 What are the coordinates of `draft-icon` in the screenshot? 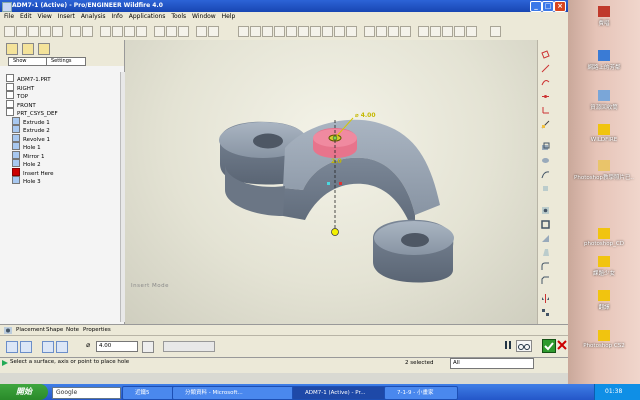 It's located at (545, 252).